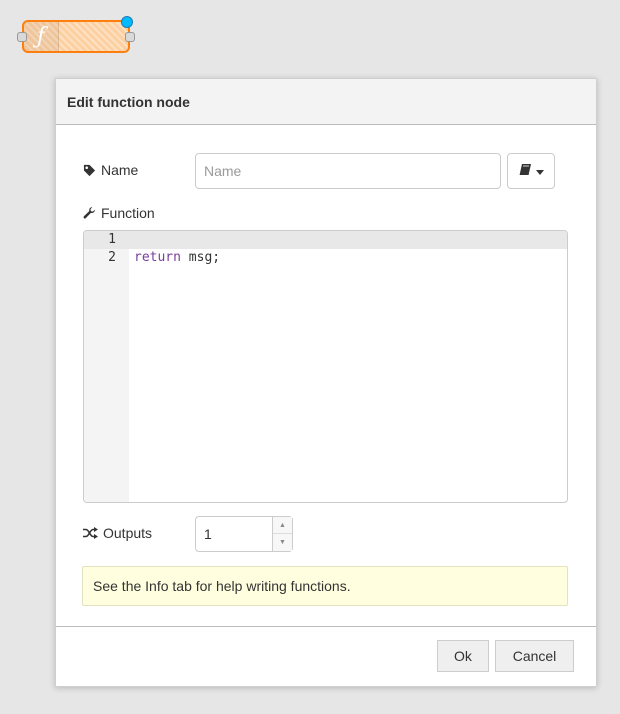 The height and width of the screenshot is (714, 620). I want to click on name-input, so click(348, 171).